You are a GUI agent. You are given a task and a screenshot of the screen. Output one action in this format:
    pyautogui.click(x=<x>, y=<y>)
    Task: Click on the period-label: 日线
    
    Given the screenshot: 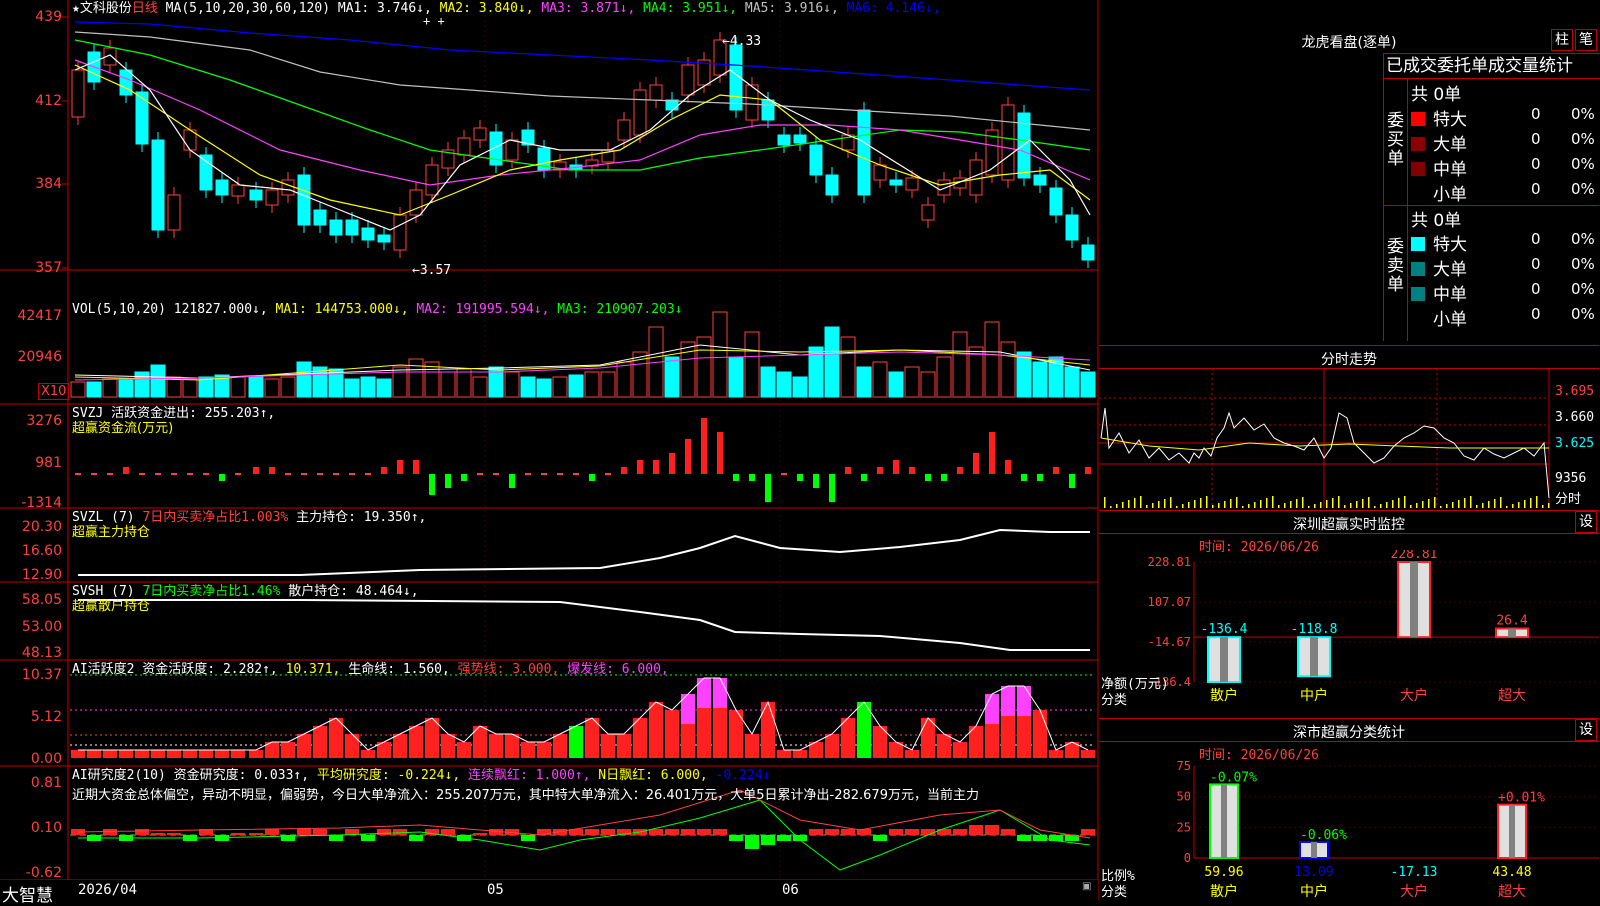 What is the action you would take?
    pyautogui.click(x=145, y=8)
    